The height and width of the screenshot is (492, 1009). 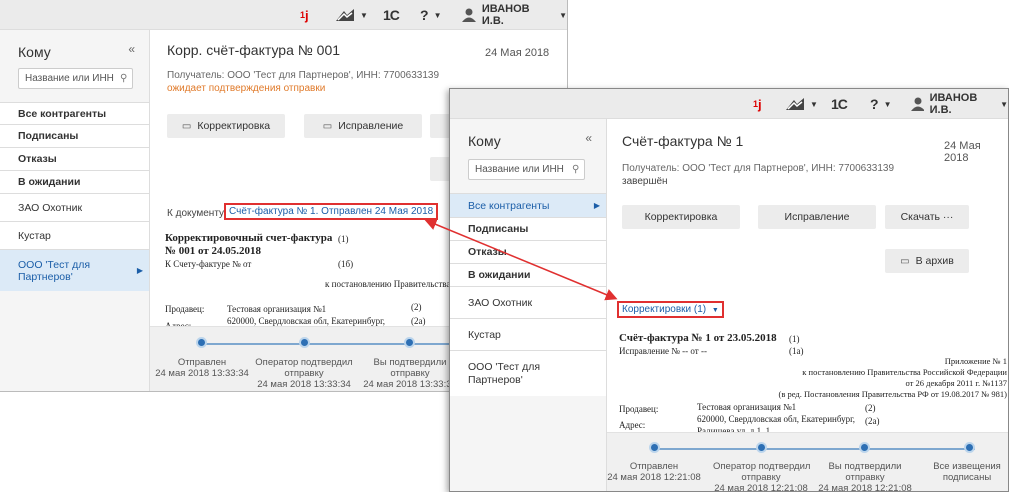 I want to click on timeline-track, so click(x=815, y=449).